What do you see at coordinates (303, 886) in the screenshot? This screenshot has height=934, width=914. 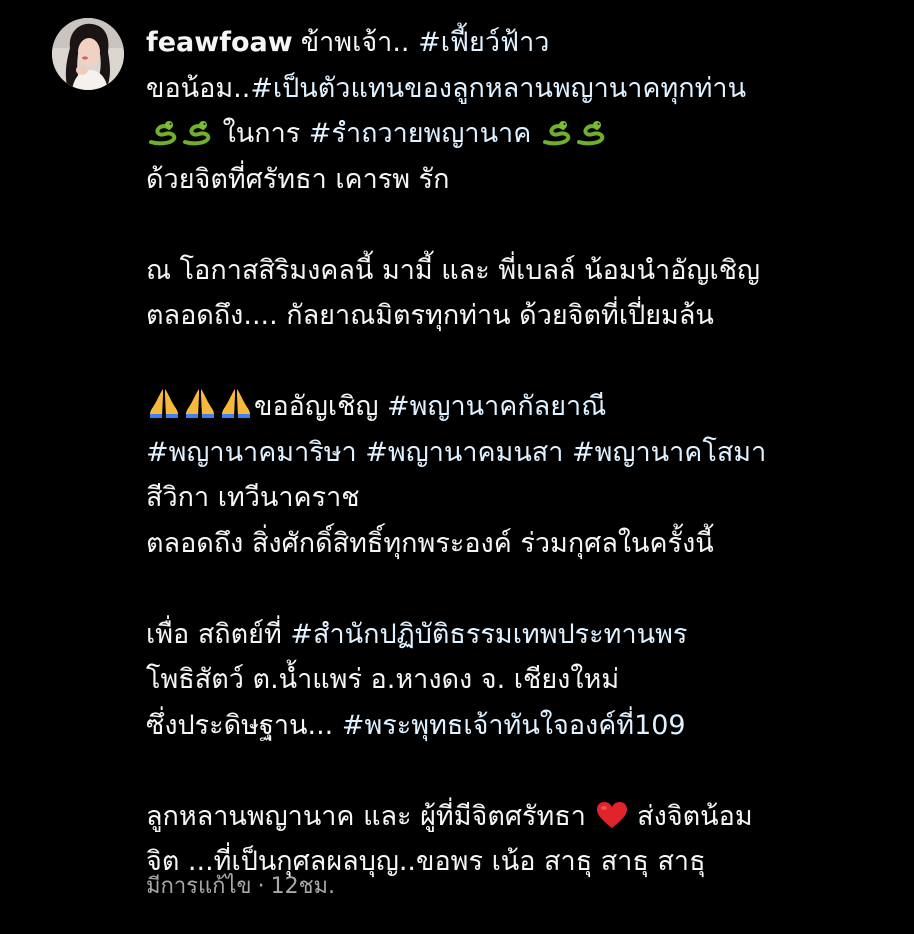 I see `timestamp: 12ชม.` at bounding box center [303, 886].